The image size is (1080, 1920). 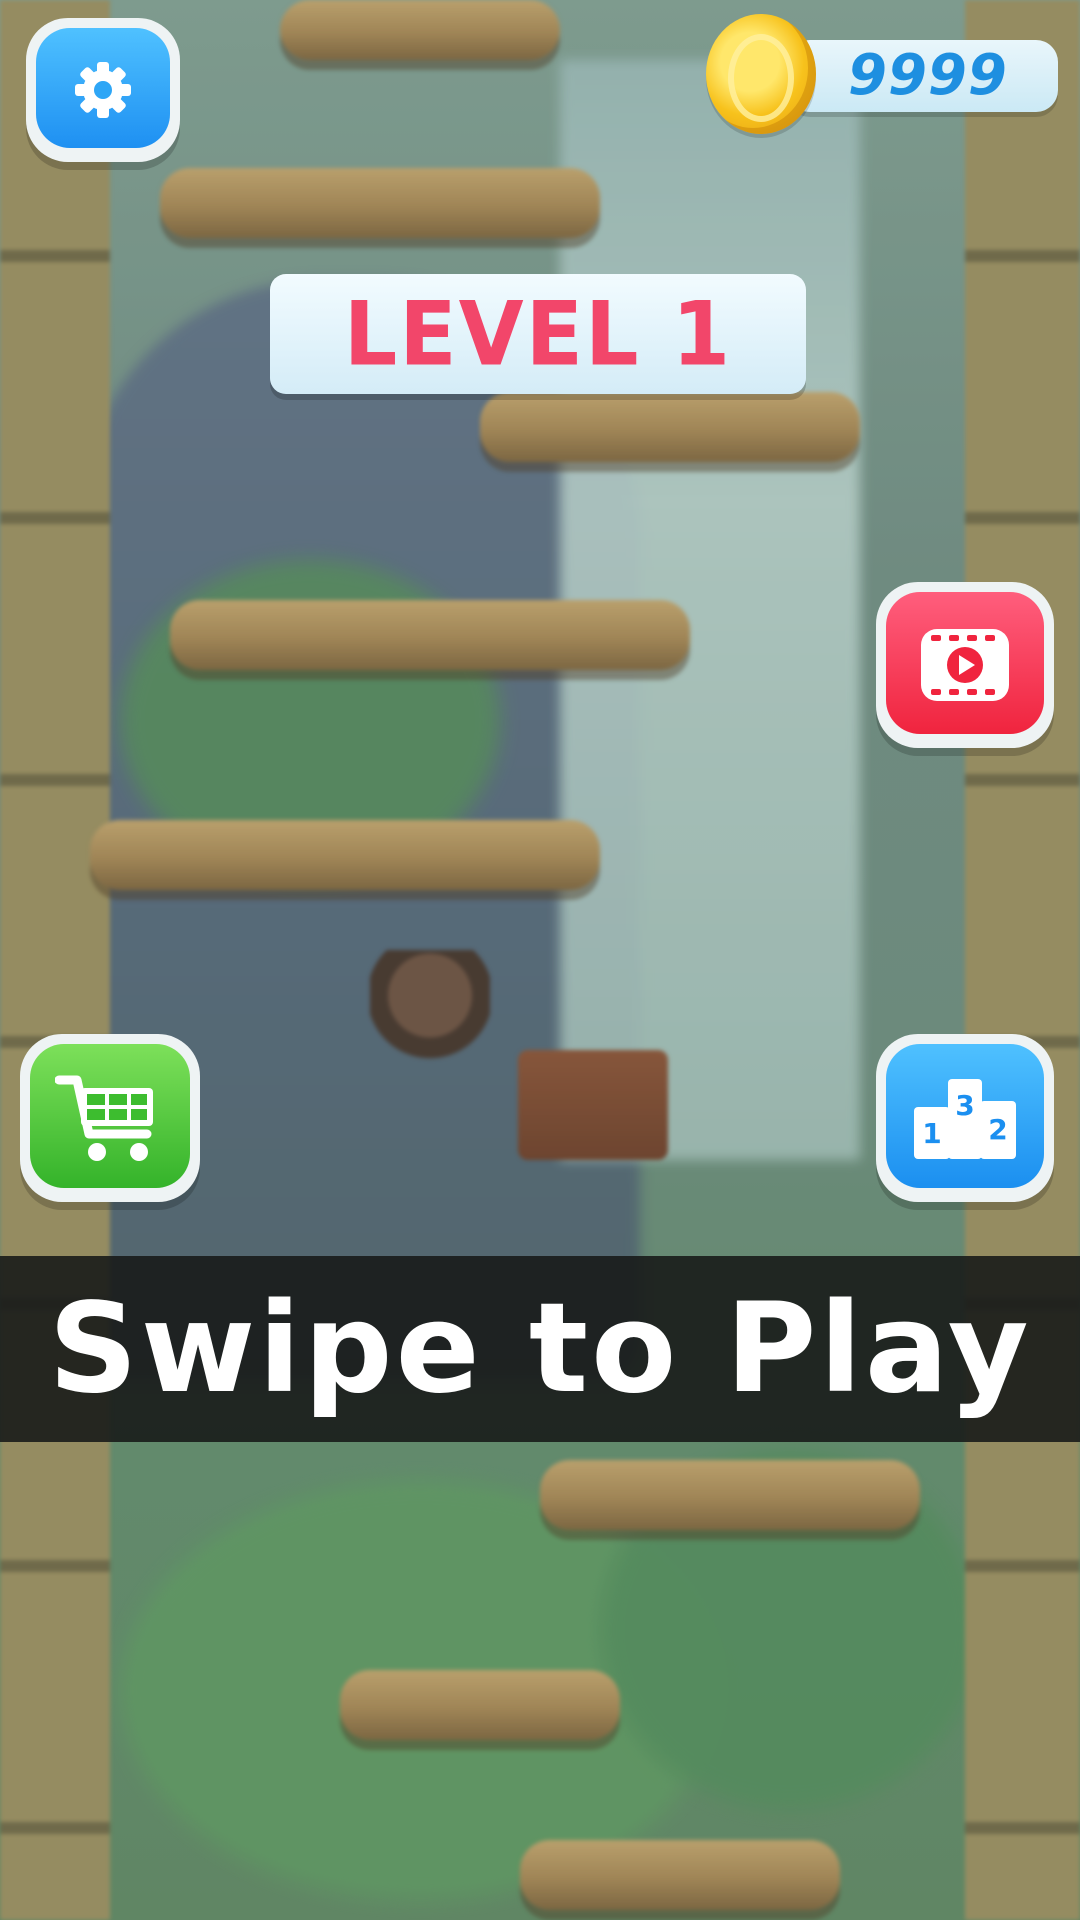 I want to click on level-label: LEVEL 1, so click(x=538, y=334).